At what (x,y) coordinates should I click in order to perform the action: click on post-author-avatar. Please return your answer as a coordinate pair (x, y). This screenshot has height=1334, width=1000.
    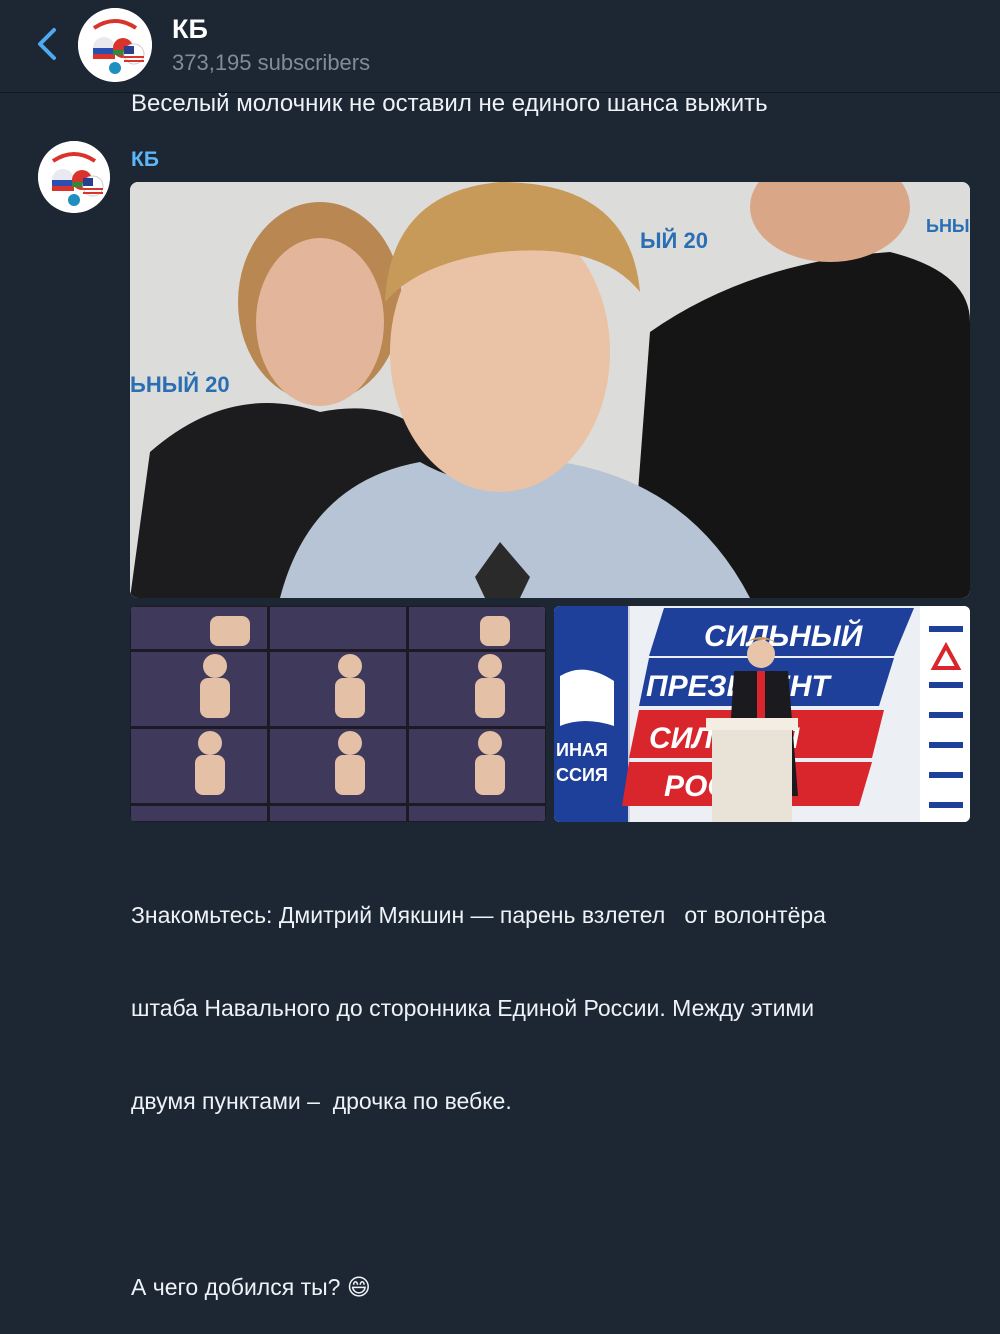
    Looking at the image, I should click on (74, 177).